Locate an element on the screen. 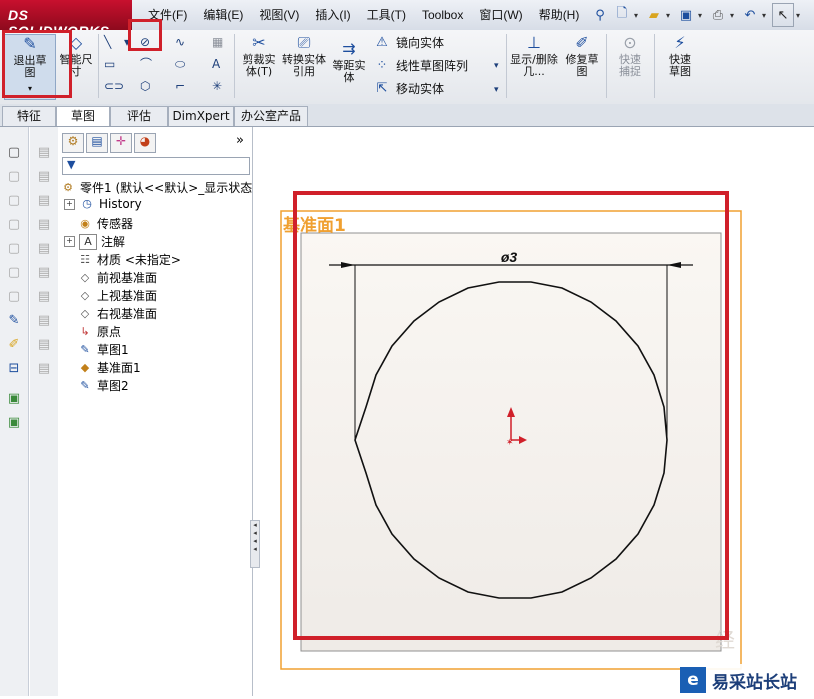  rectangle-icon: ▭ is located at coordinates (109, 64).